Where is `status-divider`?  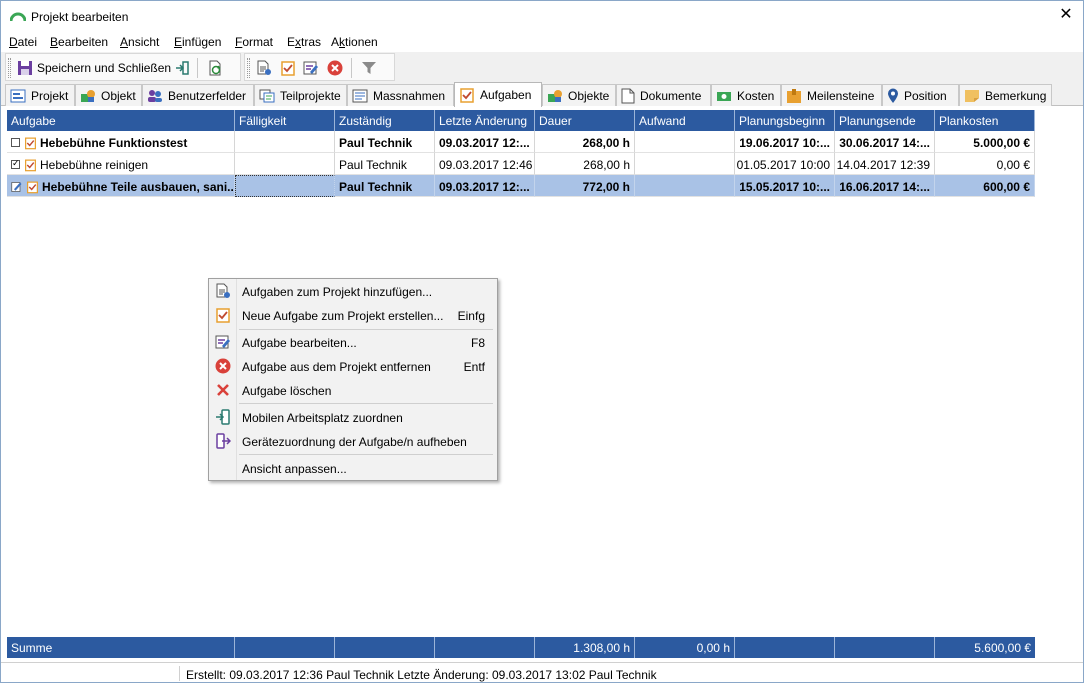
status-divider is located at coordinates (179, 673).